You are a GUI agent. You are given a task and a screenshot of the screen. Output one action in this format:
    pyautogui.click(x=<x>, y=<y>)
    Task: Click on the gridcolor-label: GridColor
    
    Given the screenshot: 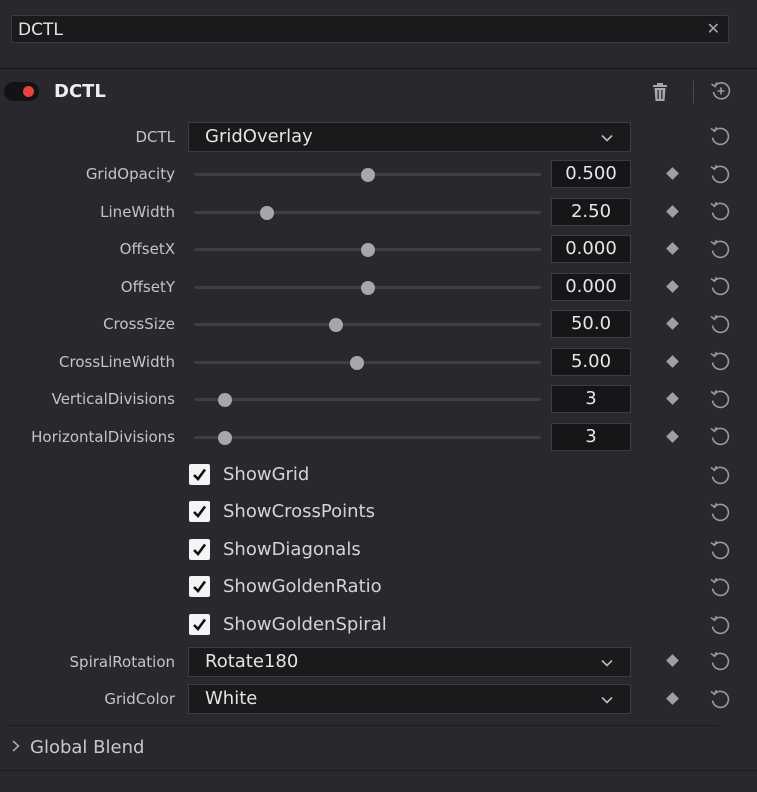 What is the action you would take?
    pyautogui.click(x=139, y=699)
    